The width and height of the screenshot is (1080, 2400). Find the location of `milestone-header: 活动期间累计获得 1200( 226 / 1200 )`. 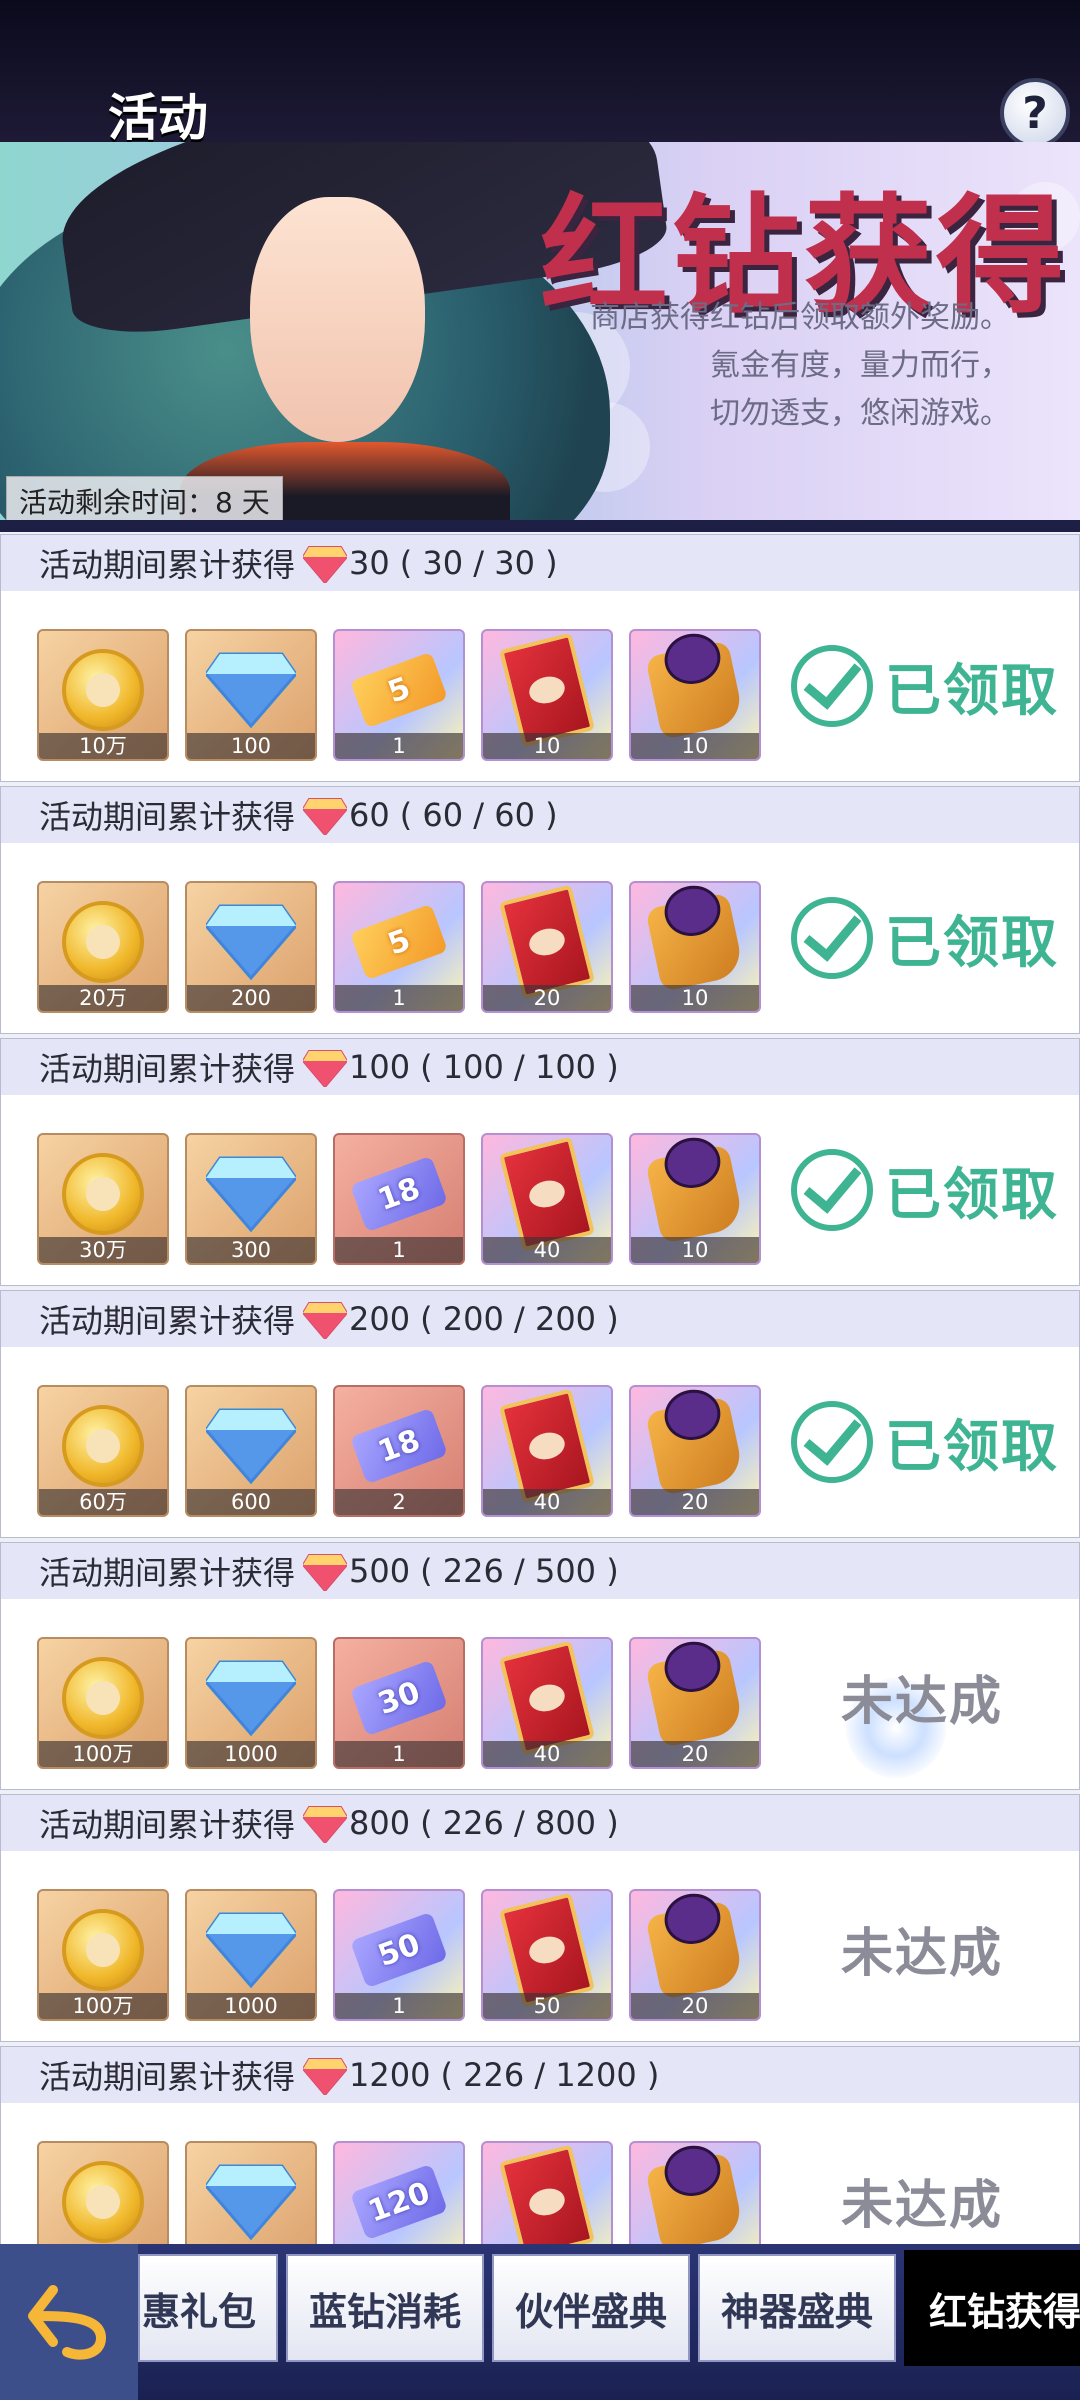

milestone-header: 活动期间累计获得 1200( 226 / 1200 ) is located at coordinates (540, 2075).